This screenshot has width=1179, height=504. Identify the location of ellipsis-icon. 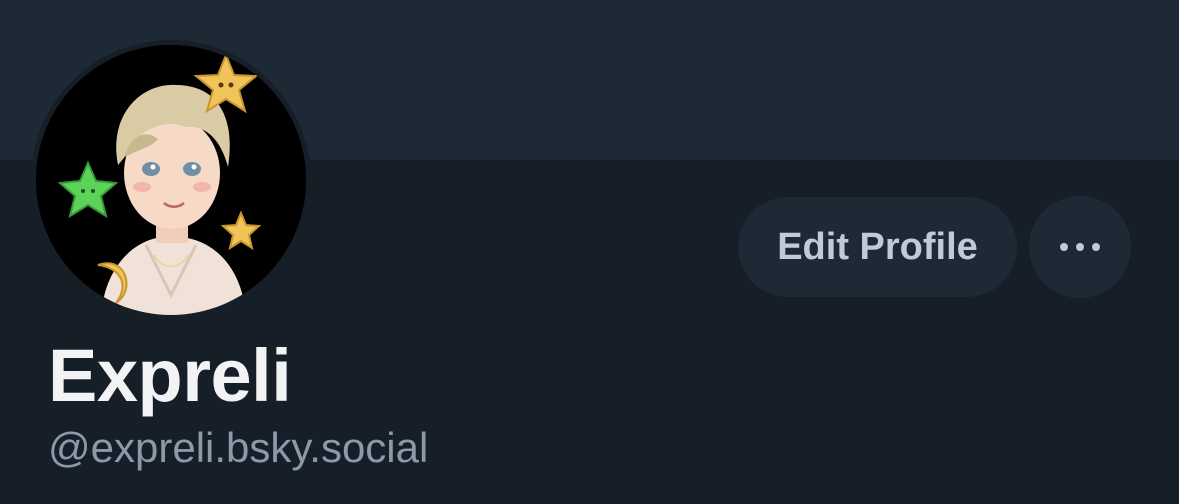
(1064, 247).